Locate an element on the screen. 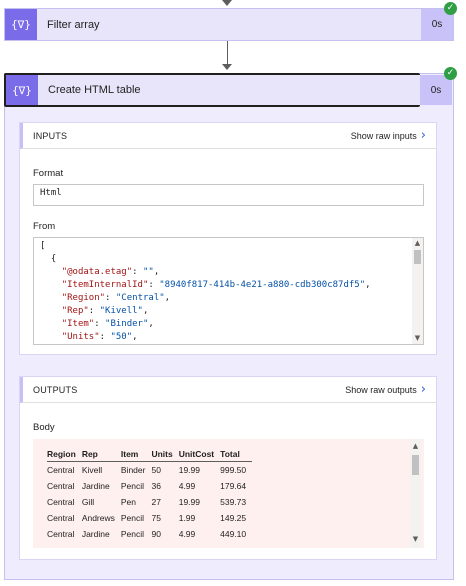 This screenshot has height=586, width=466. code-line: "Item": "Binder", is located at coordinates (231, 324).